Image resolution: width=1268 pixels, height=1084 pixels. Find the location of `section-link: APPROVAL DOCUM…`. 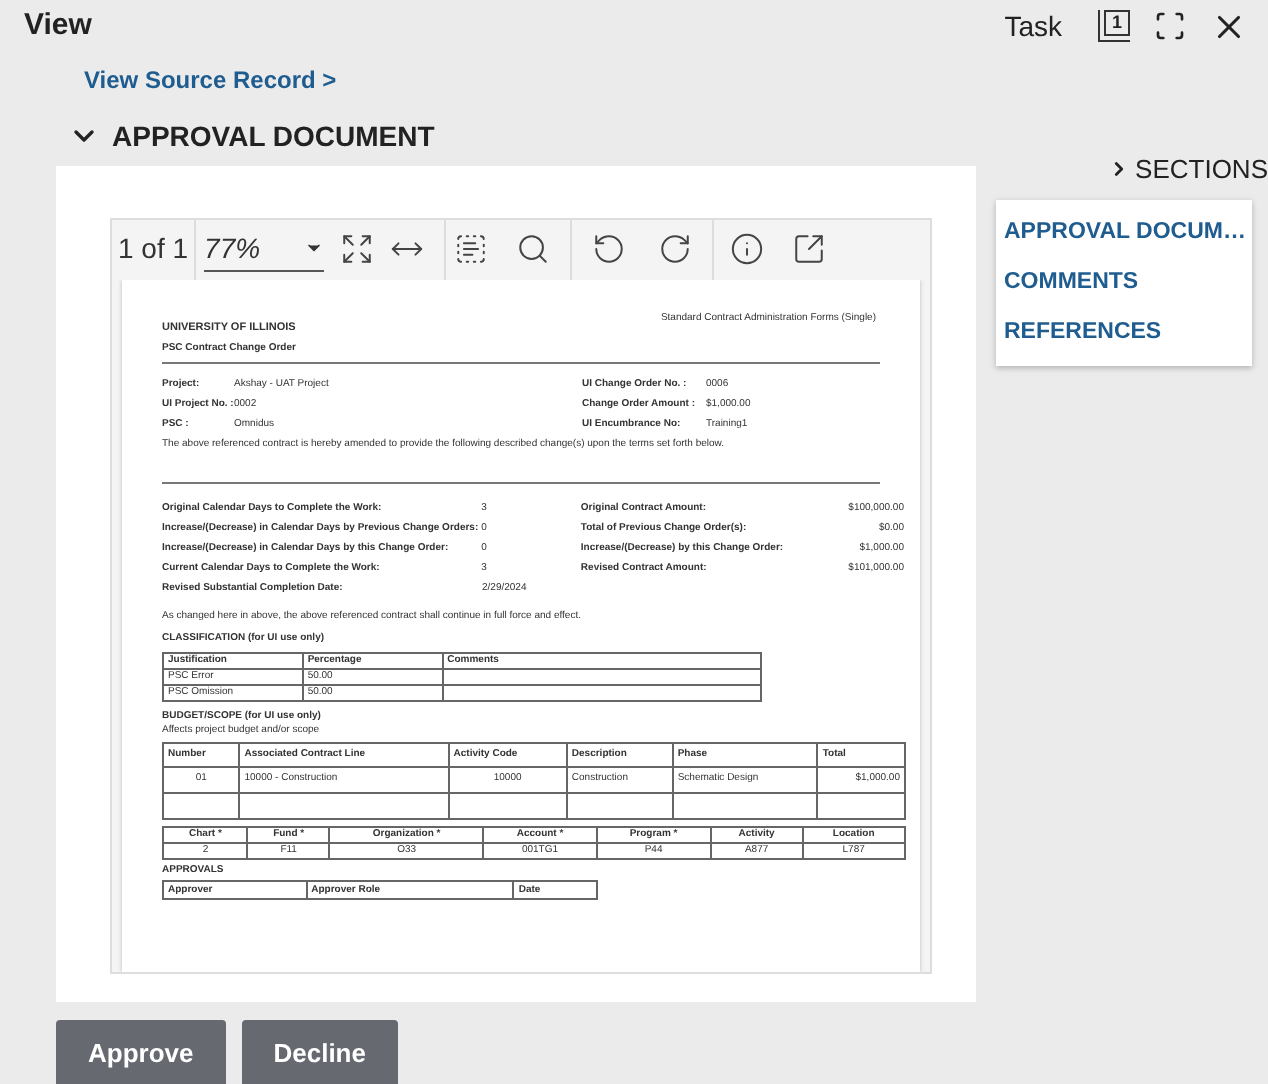

section-link: APPROVAL DOCUM… is located at coordinates (1124, 232).